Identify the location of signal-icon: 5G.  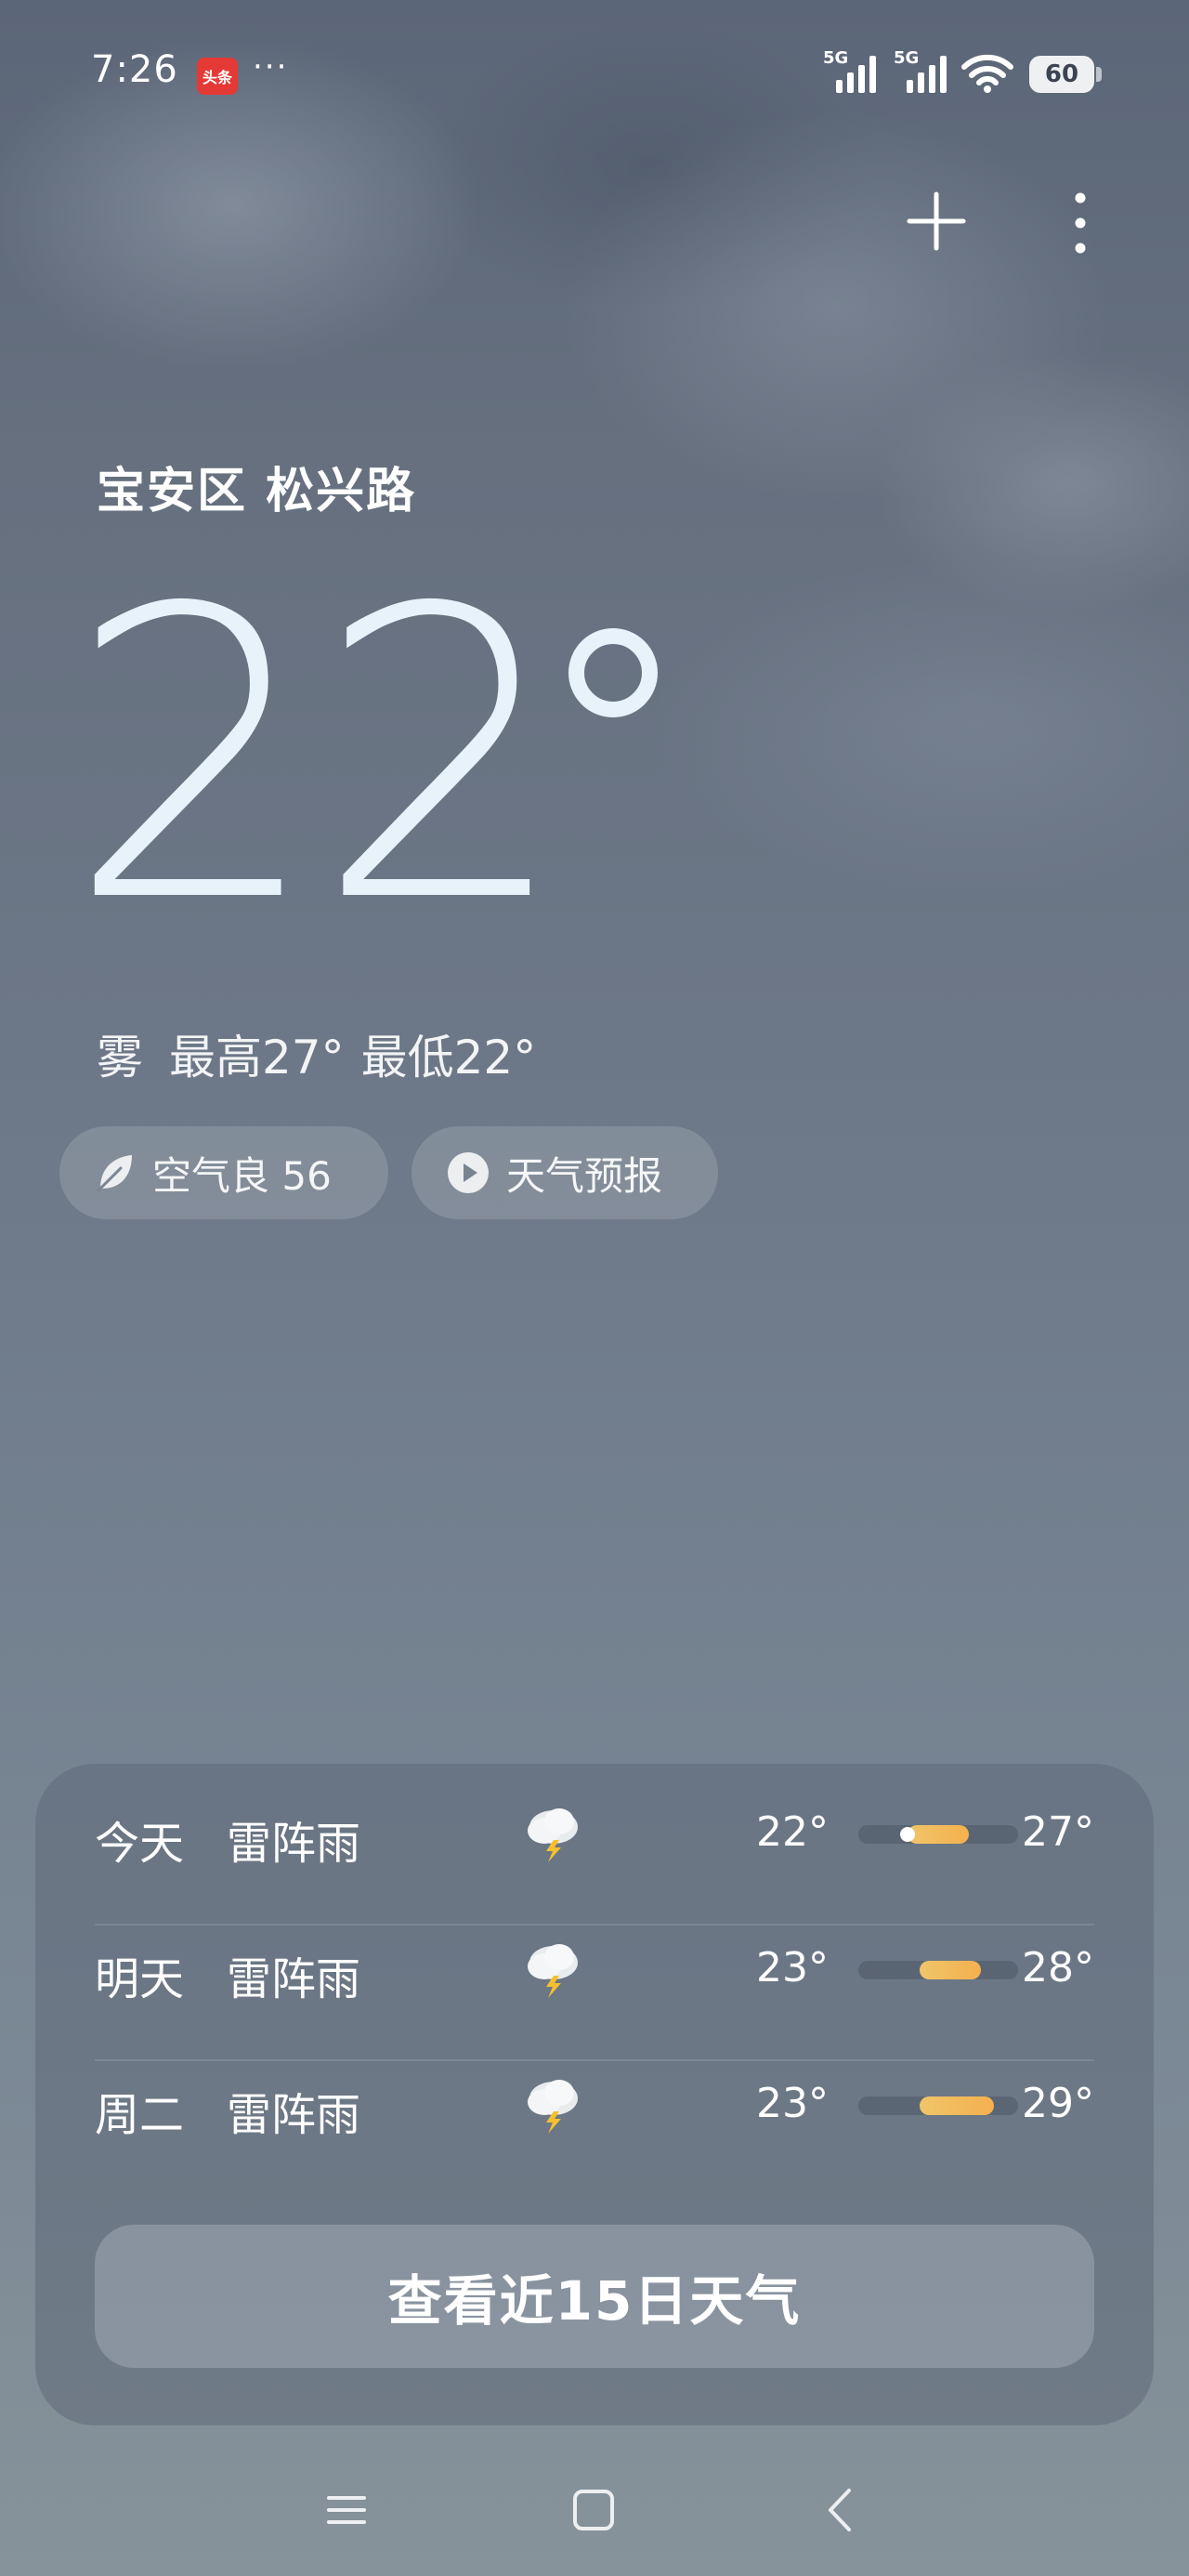
(850, 70).